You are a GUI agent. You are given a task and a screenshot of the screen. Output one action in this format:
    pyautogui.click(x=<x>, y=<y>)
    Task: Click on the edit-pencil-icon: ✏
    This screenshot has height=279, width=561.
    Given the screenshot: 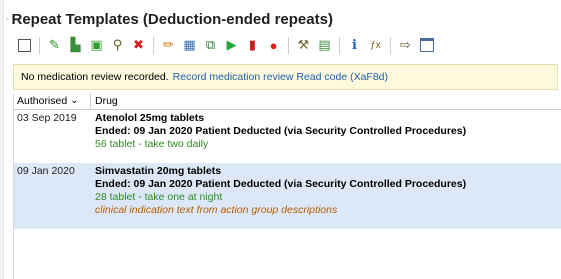 What is the action you would take?
    pyautogui.click(x=168, y=45)
    